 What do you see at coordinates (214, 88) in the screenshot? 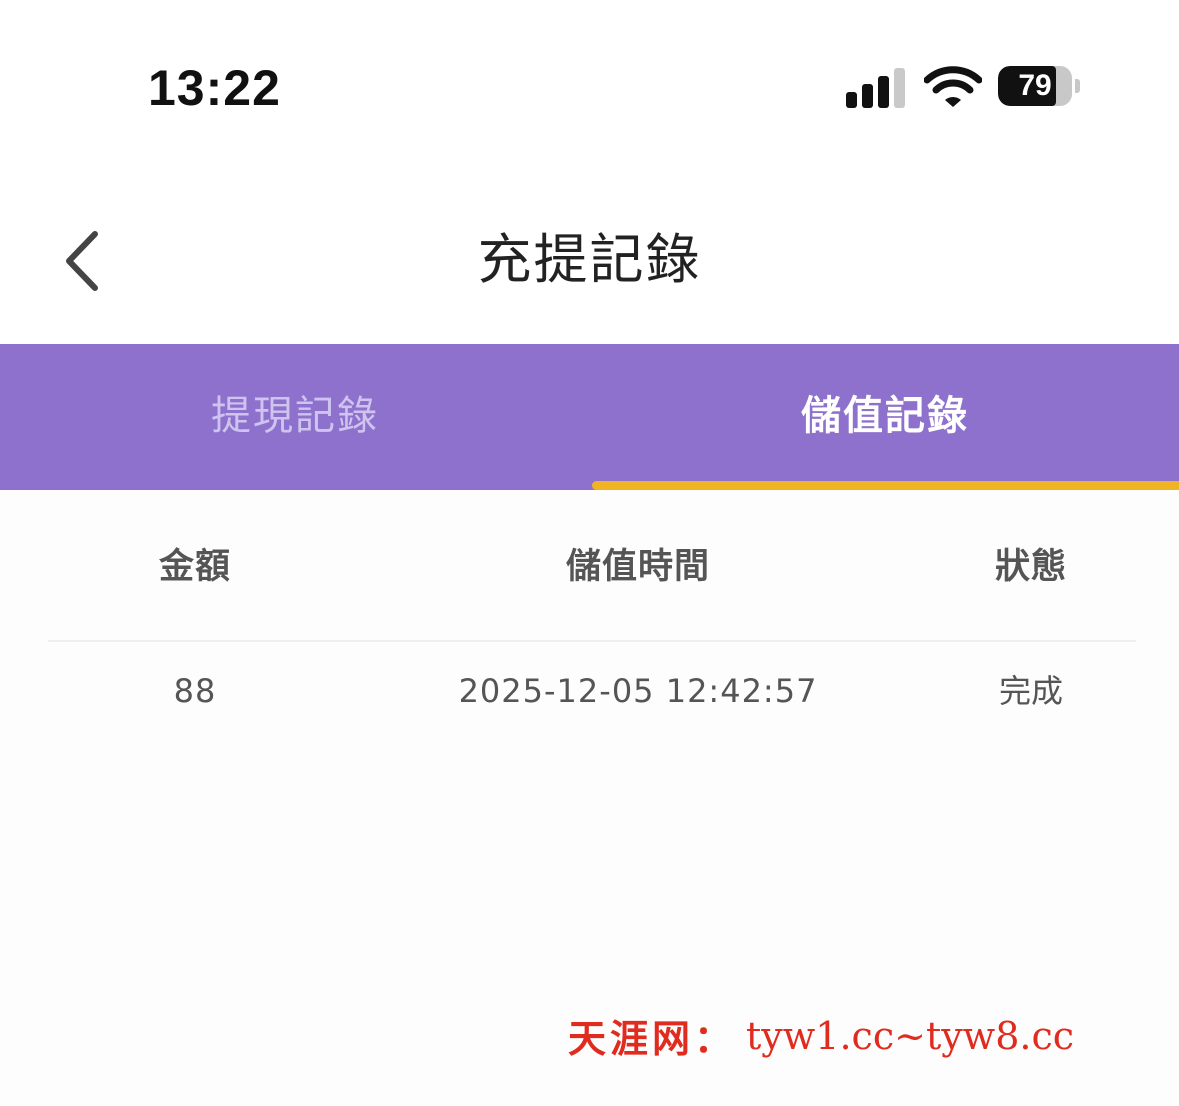
I see `status-time: 13:22` at bounding box center [214, 88].